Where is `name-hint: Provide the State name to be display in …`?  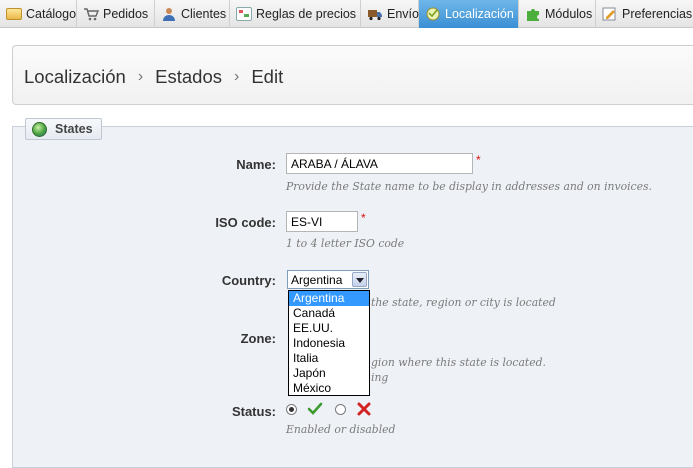
name-hint: Provide the State name to be display in … is located at coordinates (469, 186).